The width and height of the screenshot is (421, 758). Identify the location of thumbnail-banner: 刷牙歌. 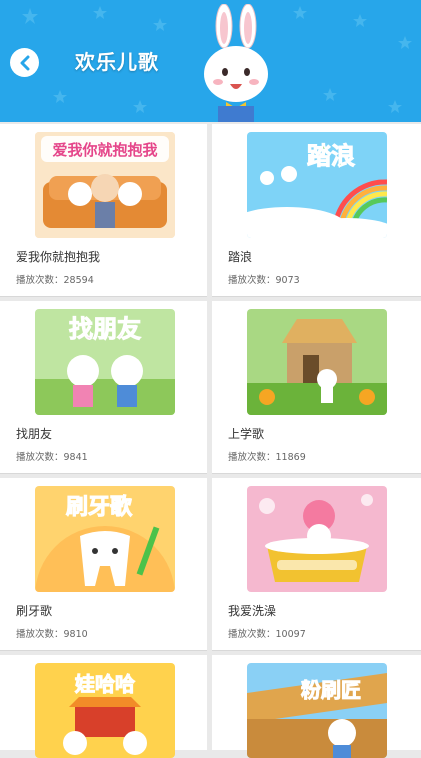
(99, 507).